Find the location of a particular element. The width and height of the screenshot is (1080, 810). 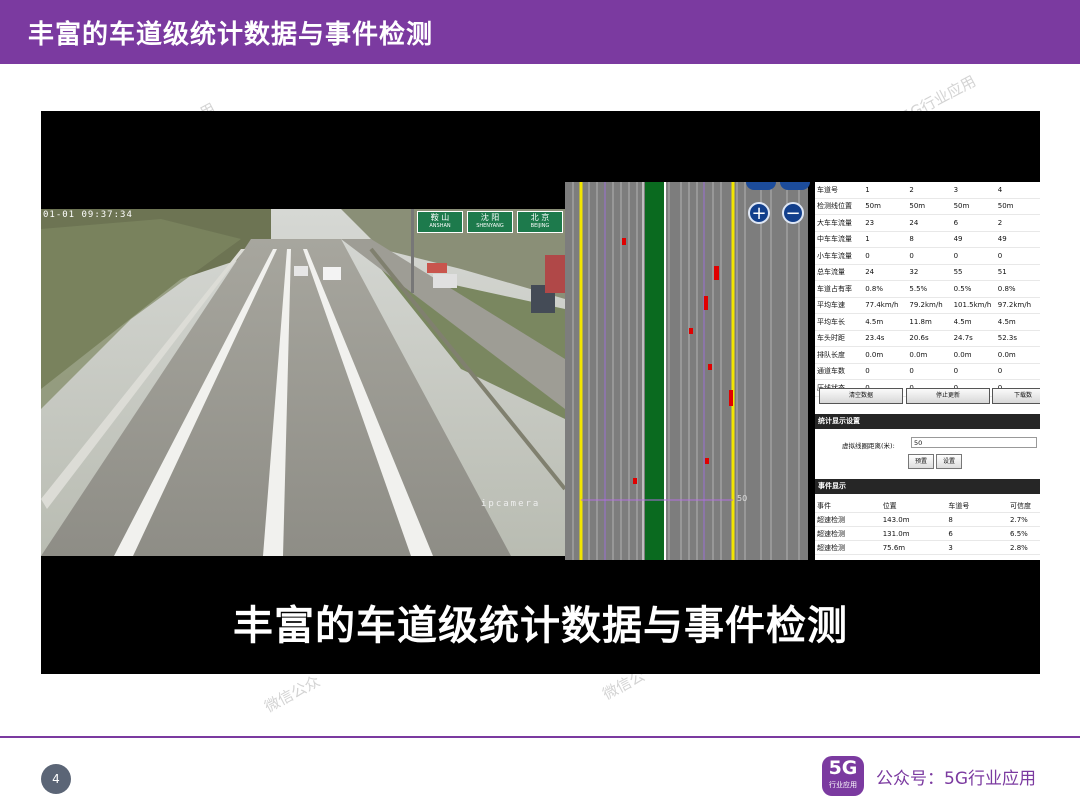

stats-cell: 23 is located at coordinates (885, 223).